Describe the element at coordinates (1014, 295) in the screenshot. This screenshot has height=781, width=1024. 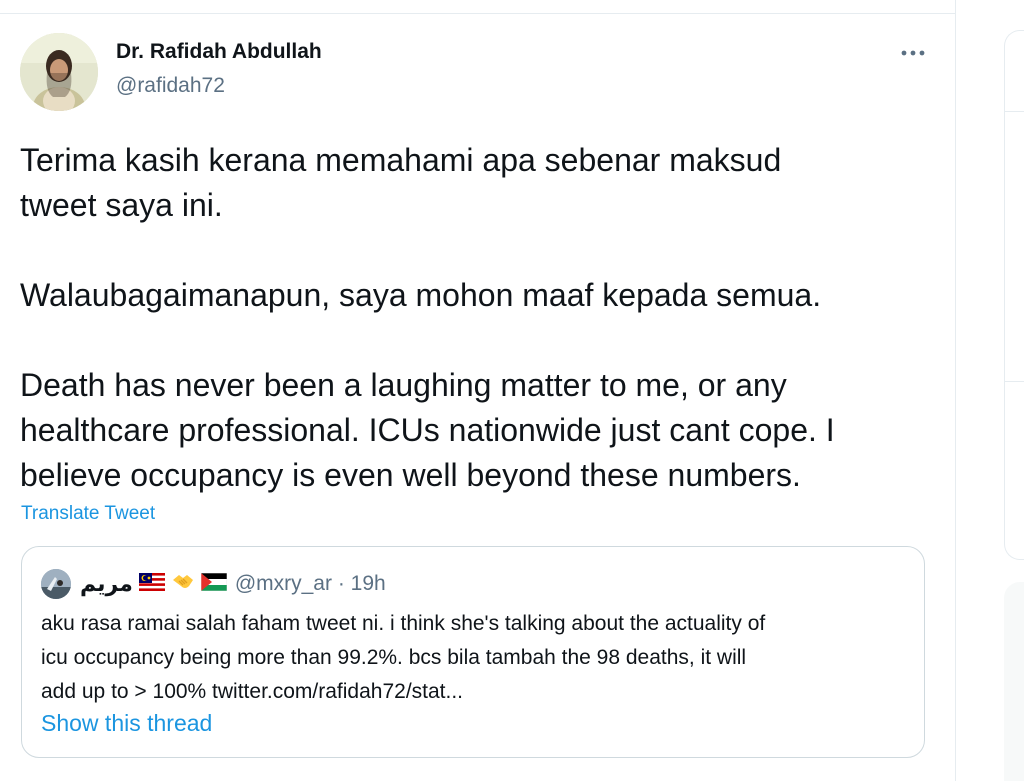
I see `sidebar-trends-panel` at that location.